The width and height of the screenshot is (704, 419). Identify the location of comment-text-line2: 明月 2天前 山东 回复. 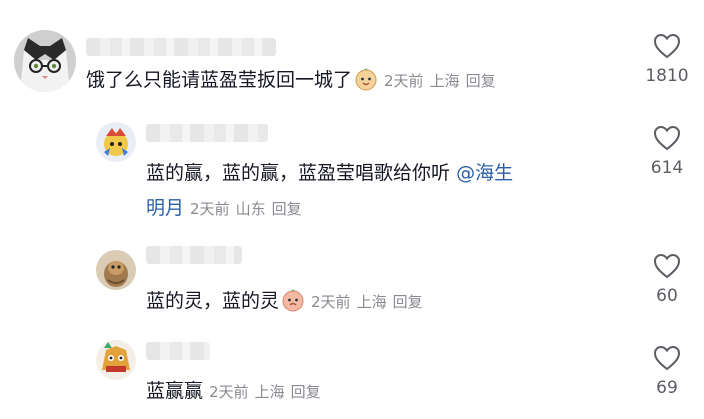
(227, 208).